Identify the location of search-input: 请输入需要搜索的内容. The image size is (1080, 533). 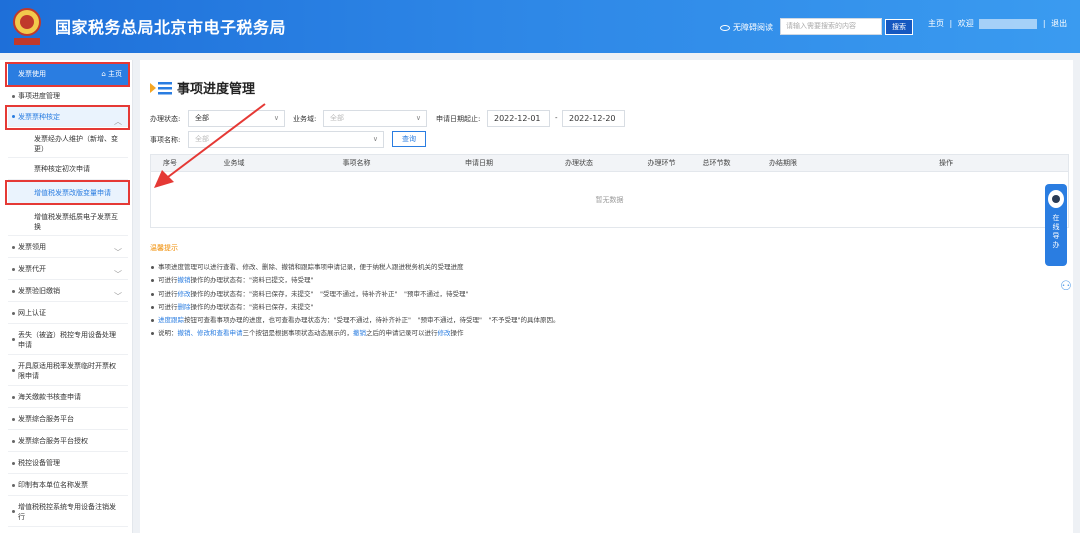
(831, 26).